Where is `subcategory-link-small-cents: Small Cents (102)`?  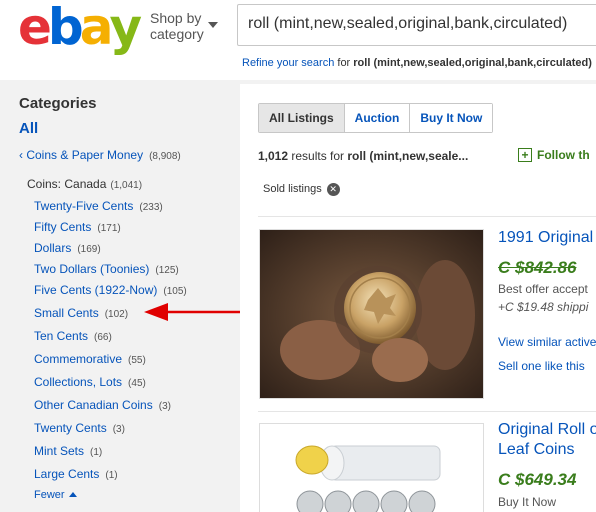
subcategory-link-small-cents: Small Cents (102) is located at coordinates (81, 313).